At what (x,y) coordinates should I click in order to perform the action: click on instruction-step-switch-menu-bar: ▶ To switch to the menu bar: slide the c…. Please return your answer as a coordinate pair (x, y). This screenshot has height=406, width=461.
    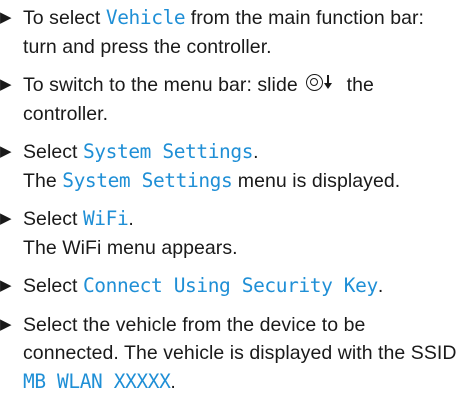
    Looking at the image, I should click on (230, 99).